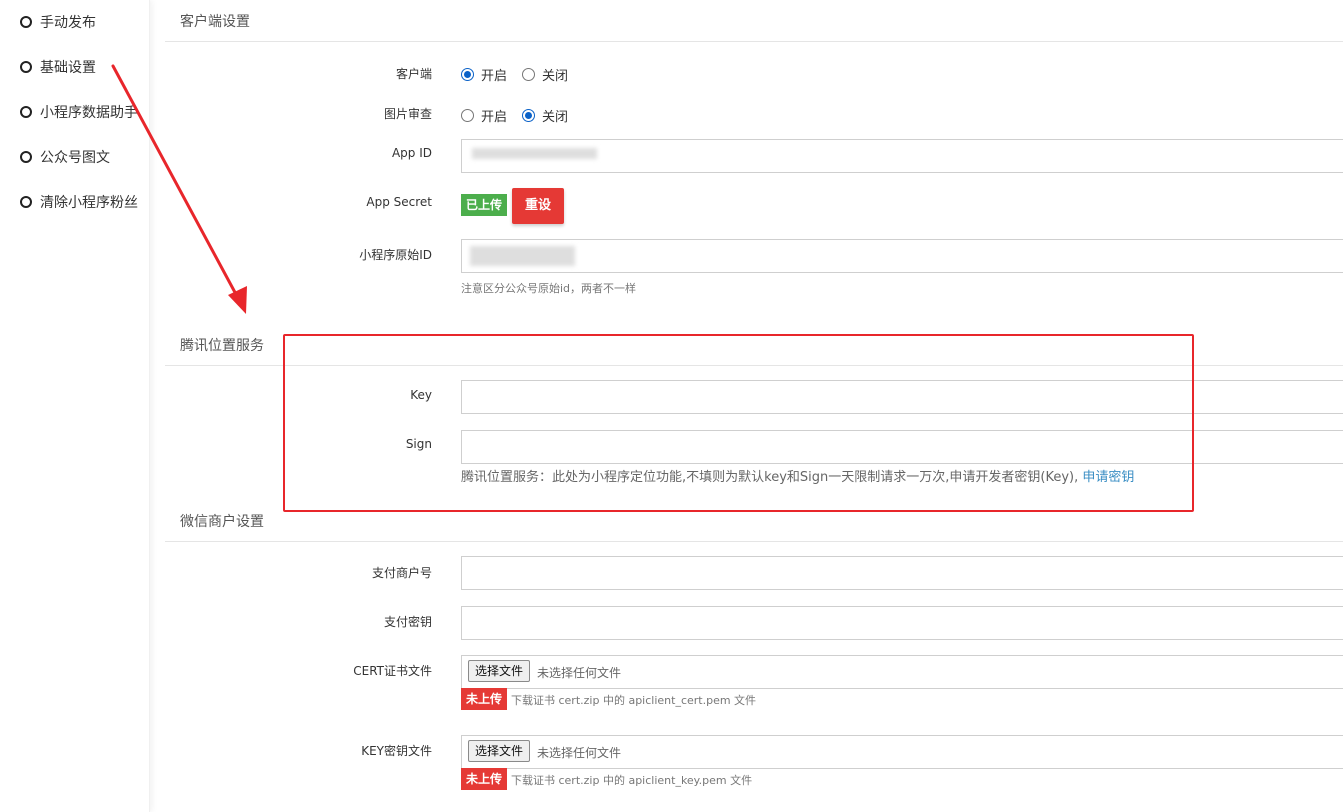 Image resolution: width=1343 pixels, height=812 pixels. I want to click on reset-button: 重设, so click(538, 206).